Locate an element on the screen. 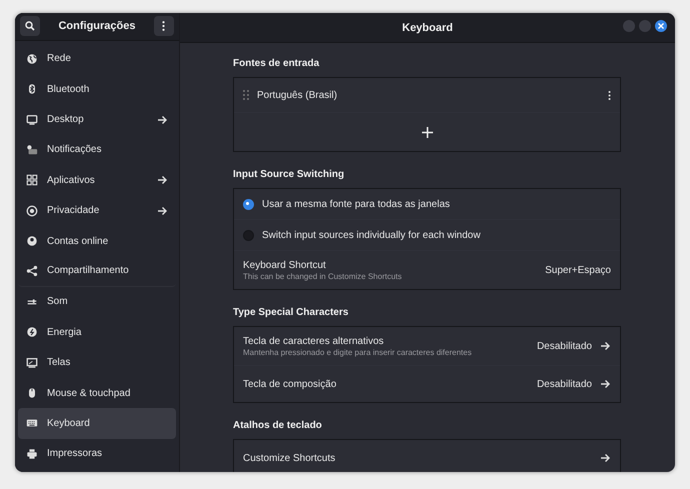 The width and height of the screenshot is (690, 489). sidebar-item: Bluetooth is located at coordinates (97, 89).